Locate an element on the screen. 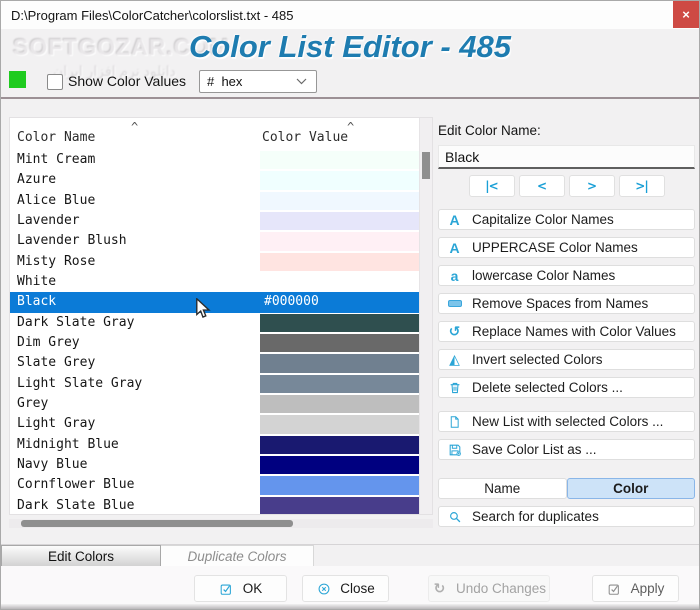 This screenshot has height=610, width=700. table-row-light-slate-gray: Light Slate Gray is located at coordinates (221, 384).